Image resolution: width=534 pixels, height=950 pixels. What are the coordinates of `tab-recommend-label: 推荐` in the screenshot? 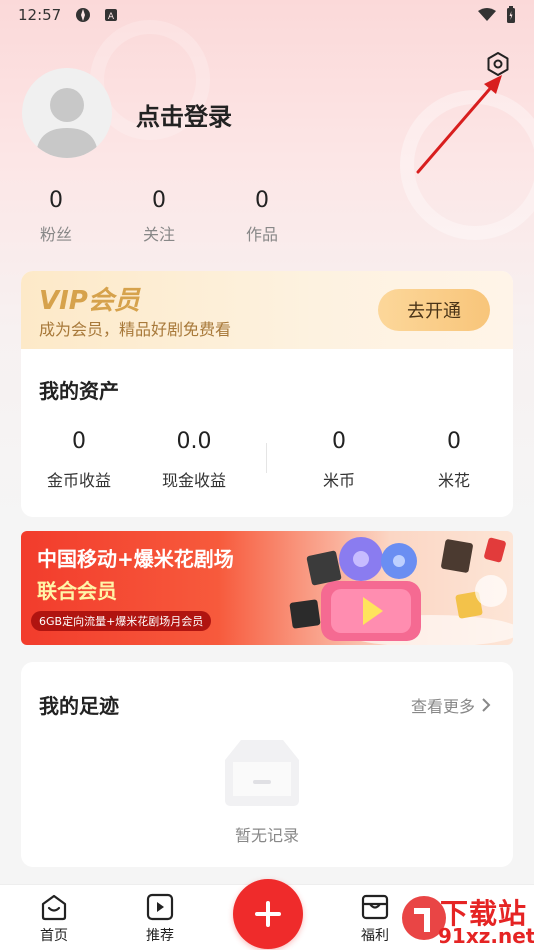 It's located at (160, 936).